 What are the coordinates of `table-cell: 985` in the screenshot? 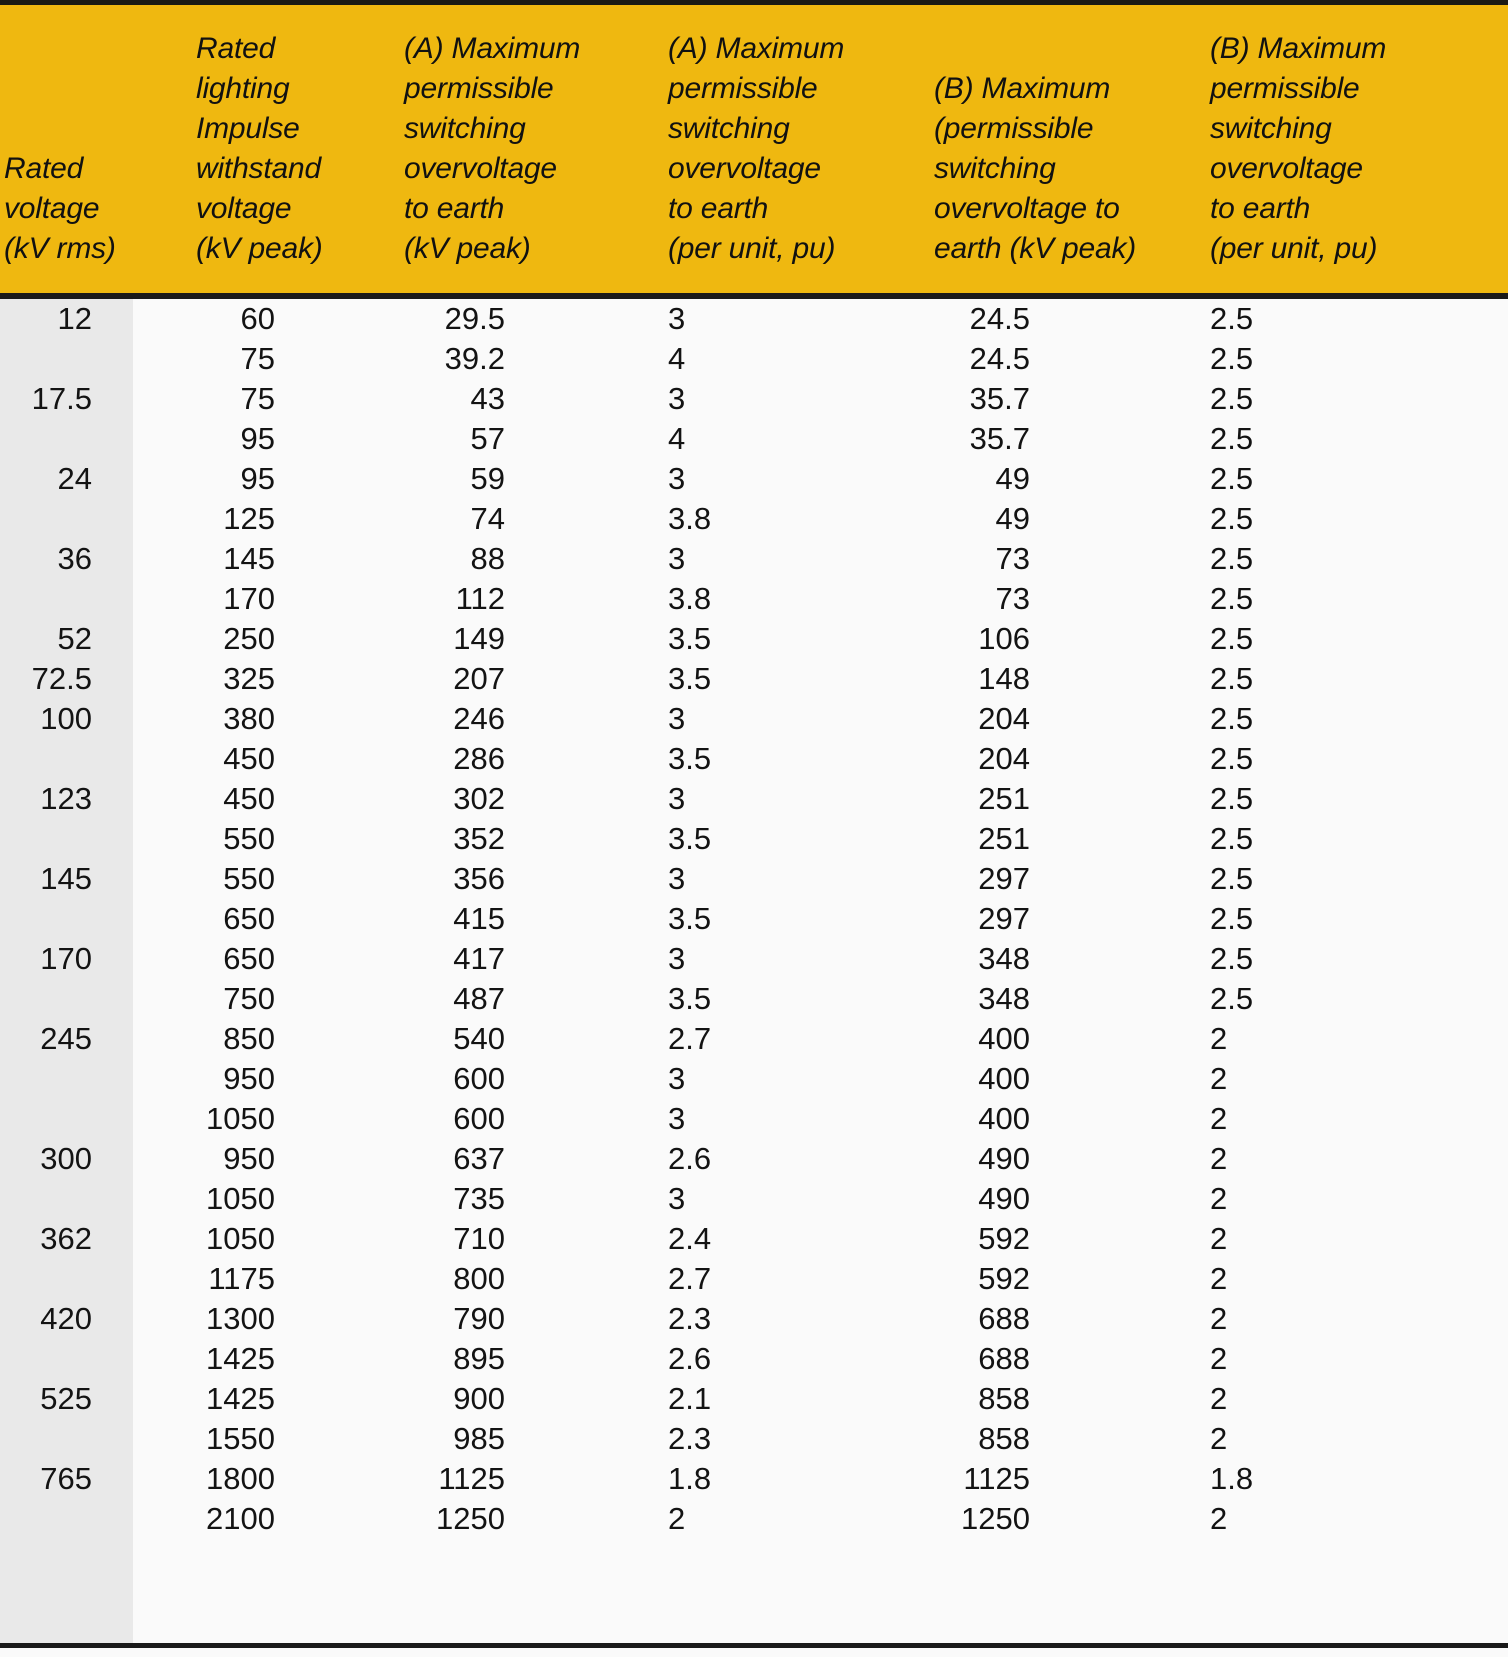 It's located at (479, 1438).